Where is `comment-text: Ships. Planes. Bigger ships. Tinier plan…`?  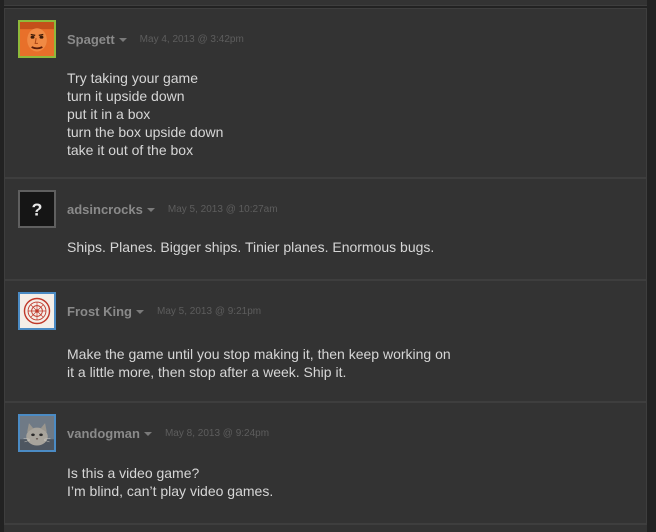
comment-text: Ships. Planes. Bigger ships. Tinier plan… is located at coordinates (251, 247).